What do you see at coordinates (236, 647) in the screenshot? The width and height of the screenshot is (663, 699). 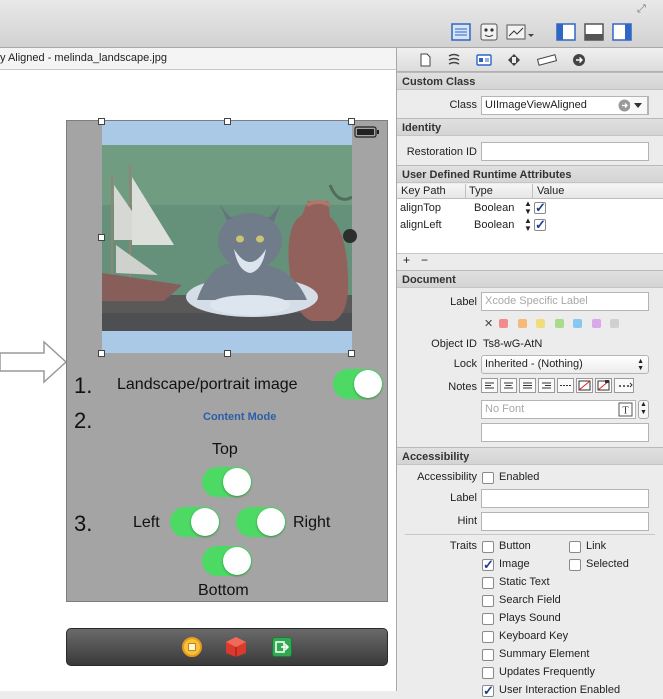 I see `first-responder-icon` at bounding box center [236, 647].